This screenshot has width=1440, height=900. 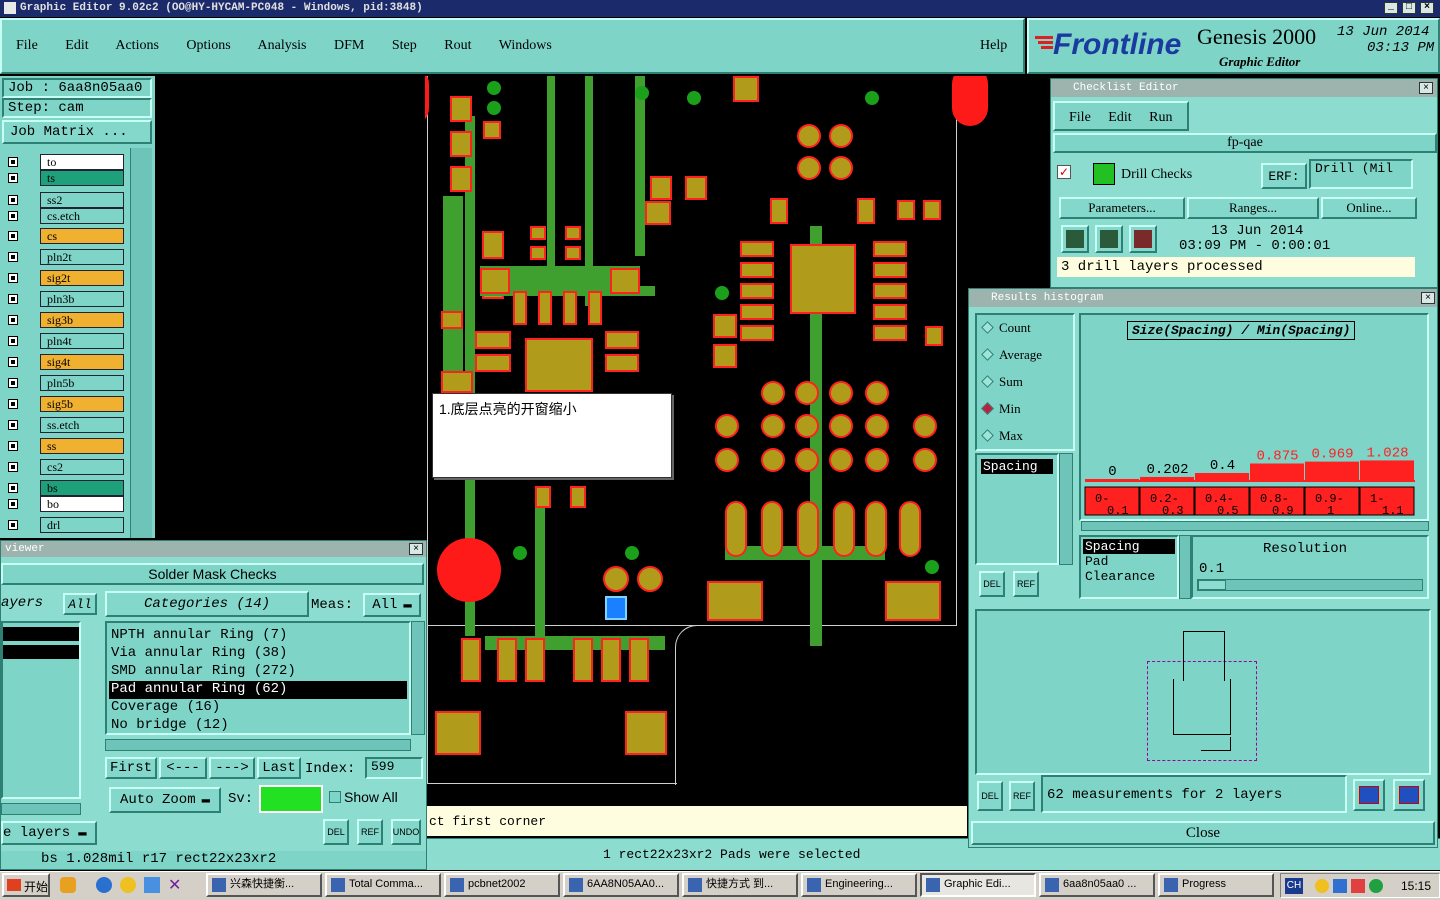 What do you see at coordinates (258, 690) in the screenshot?
I see `category-item: Pad annular Ring (62)` at bounding box center [258, 690].